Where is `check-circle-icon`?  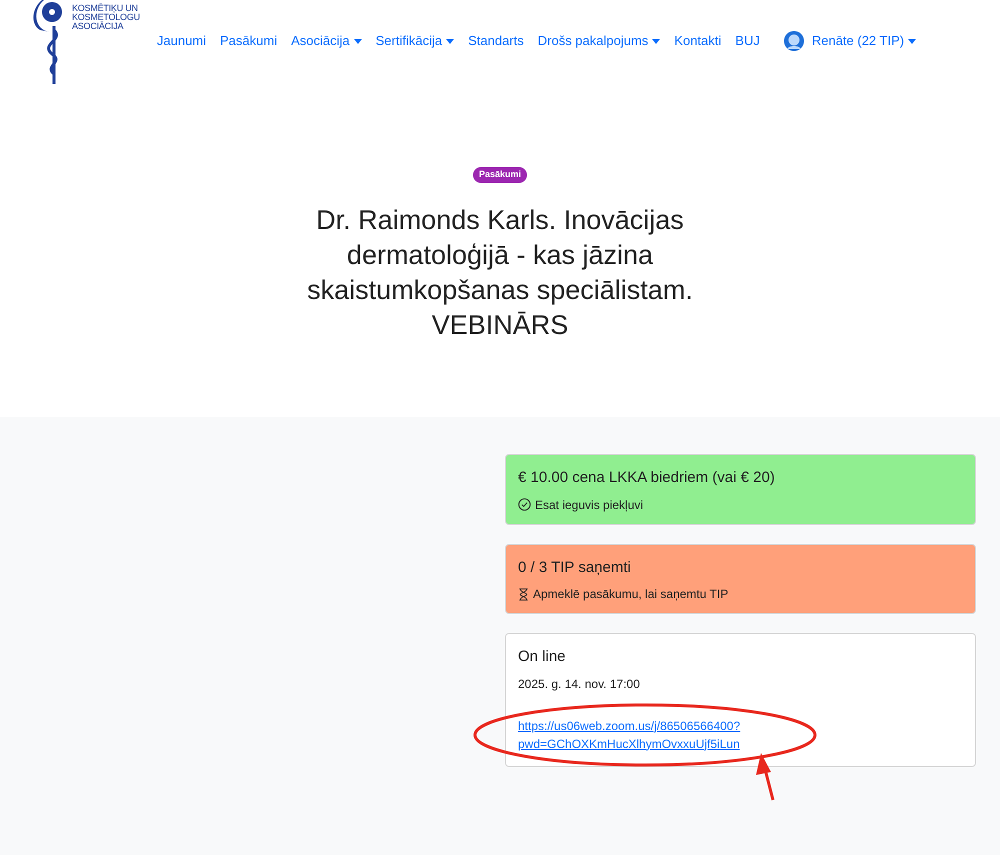
check-circle-icon is located at coordinates (524, 504).